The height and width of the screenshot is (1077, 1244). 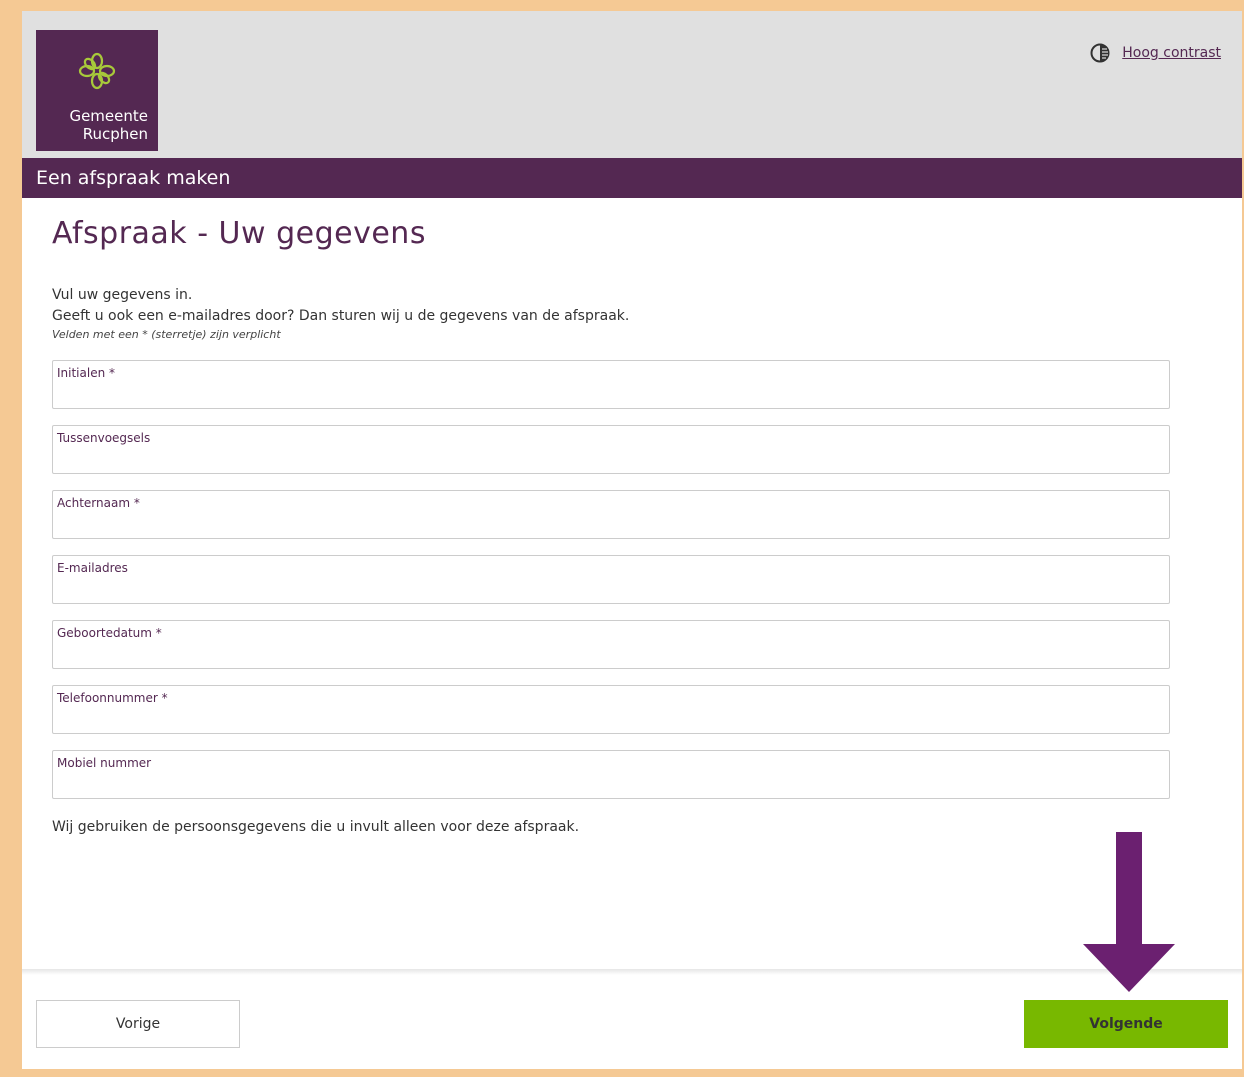 What do you see at coordinates (610, 524) in the screenshot?
I see `surname-input` at bounding box center [610, 524].